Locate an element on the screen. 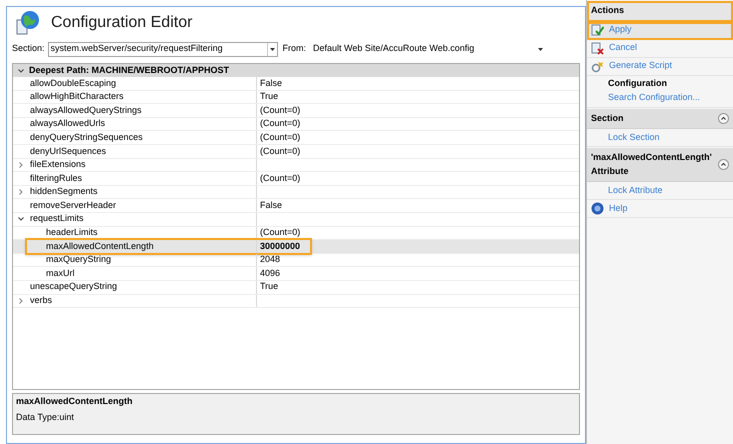 Image resolution: width=733 pixels, height=444 pixels. document-check-icon is located at coordinates (597, 30).